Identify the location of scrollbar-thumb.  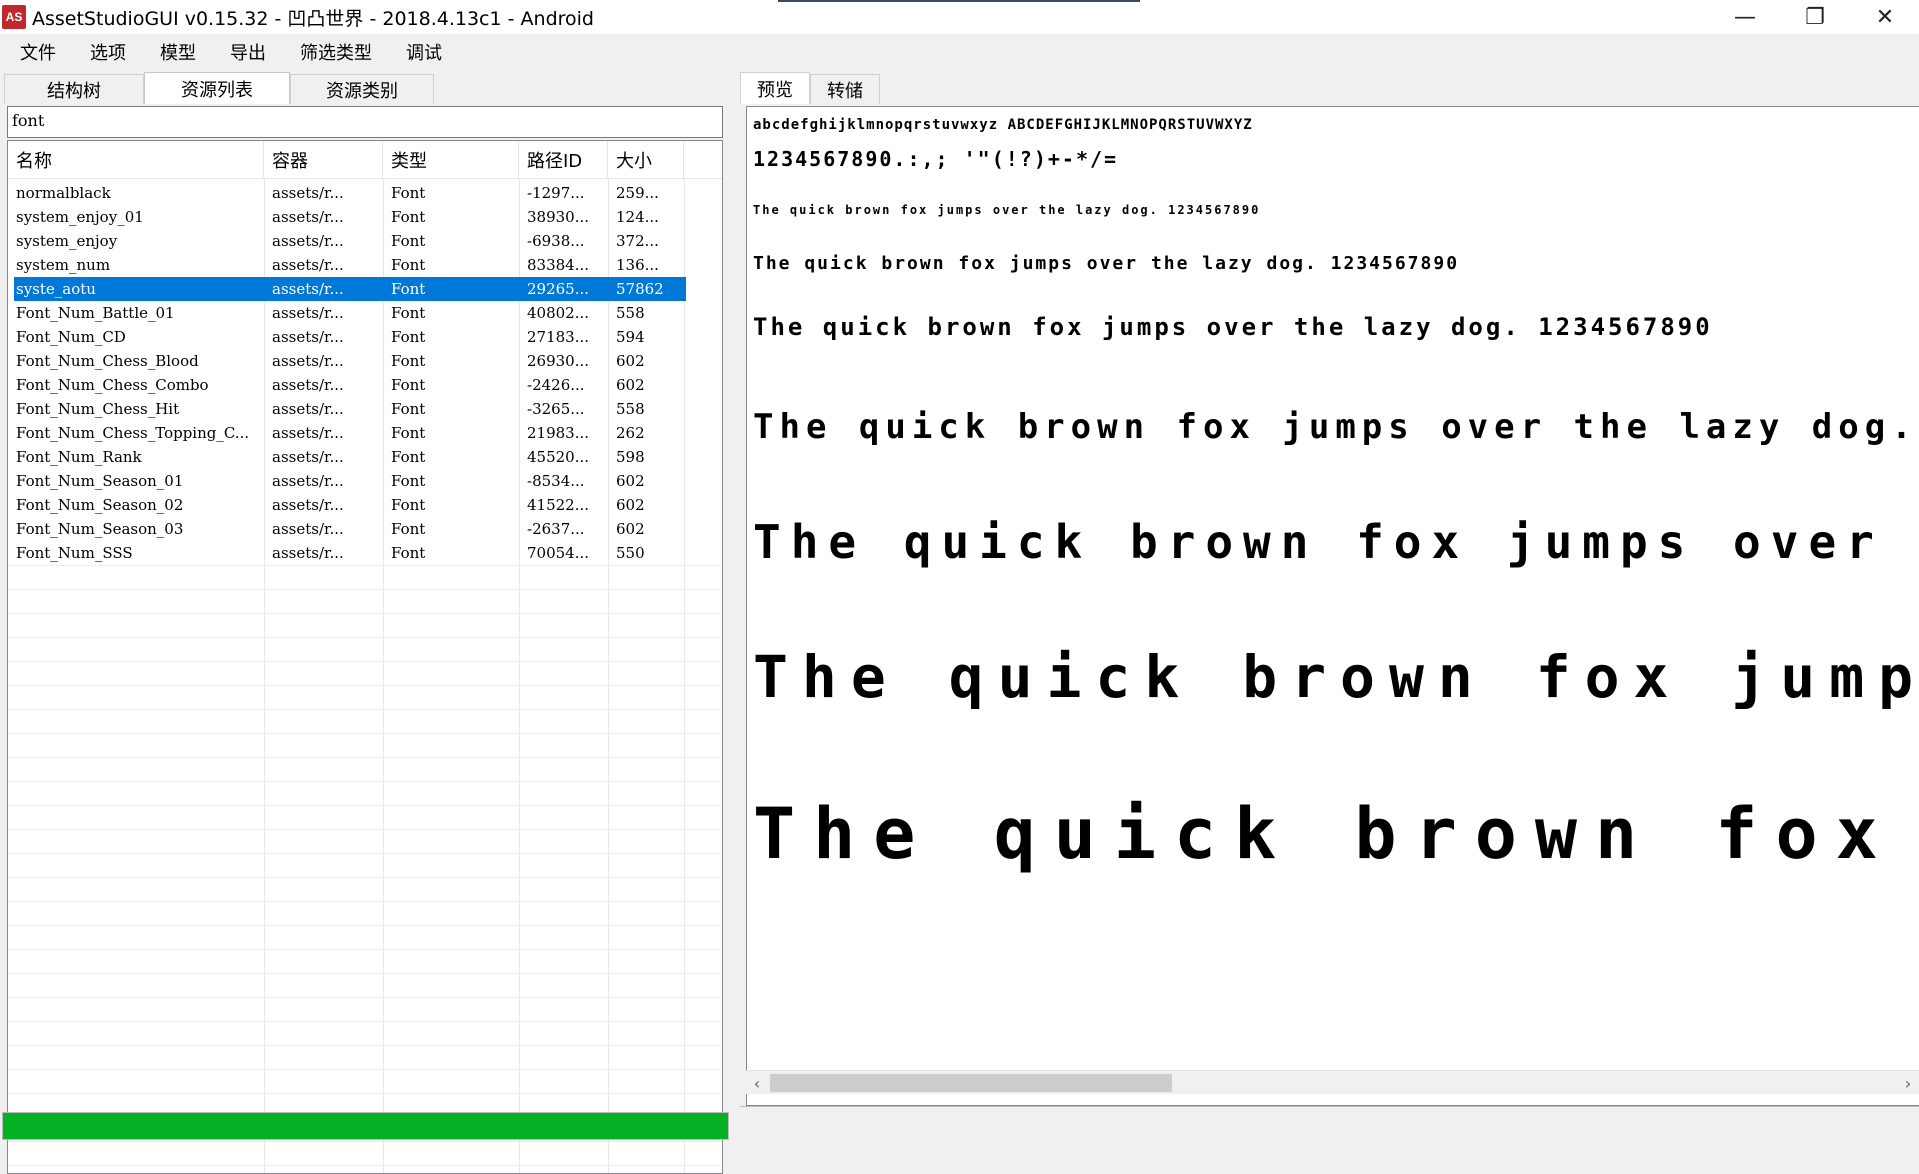
(971, 1083).